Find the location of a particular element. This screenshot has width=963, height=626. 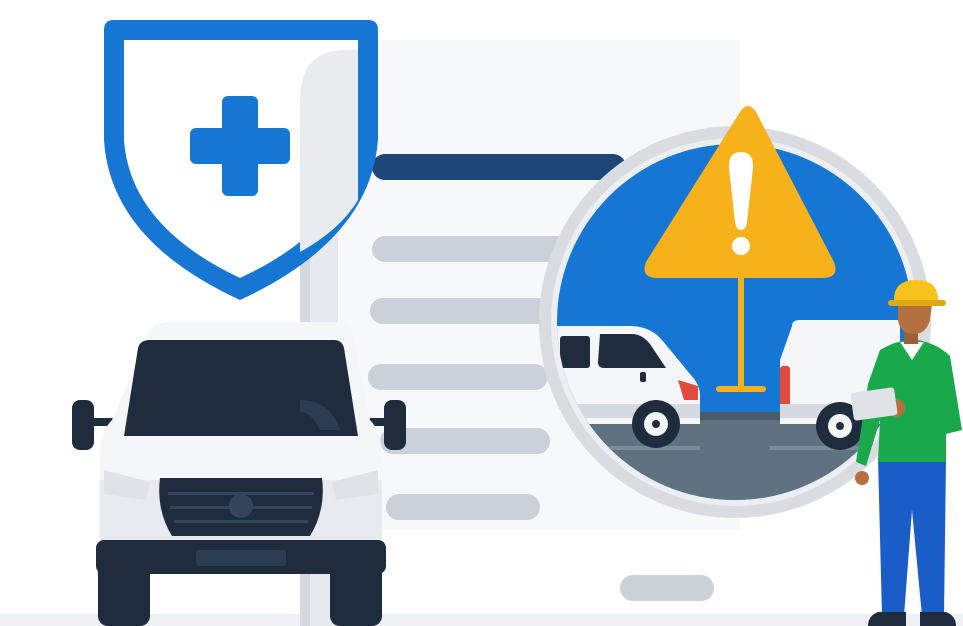

grille-badge is located at coordinates (241, 506).